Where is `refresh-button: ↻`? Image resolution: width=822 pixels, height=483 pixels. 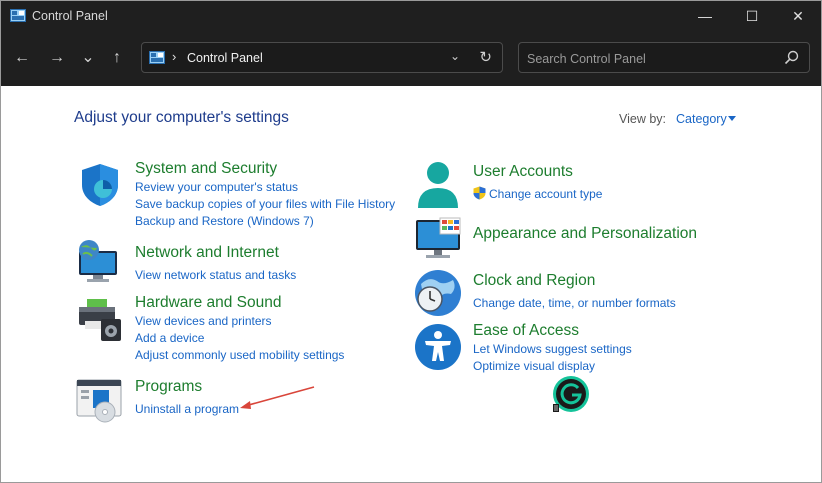
refresh-button: ↻ is located at coordinates (485, 57).